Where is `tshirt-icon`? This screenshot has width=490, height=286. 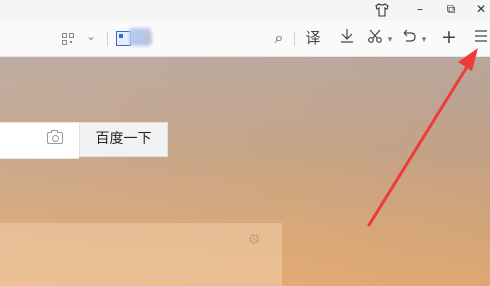
tshirt-icon is located at coordinates (382, 10).